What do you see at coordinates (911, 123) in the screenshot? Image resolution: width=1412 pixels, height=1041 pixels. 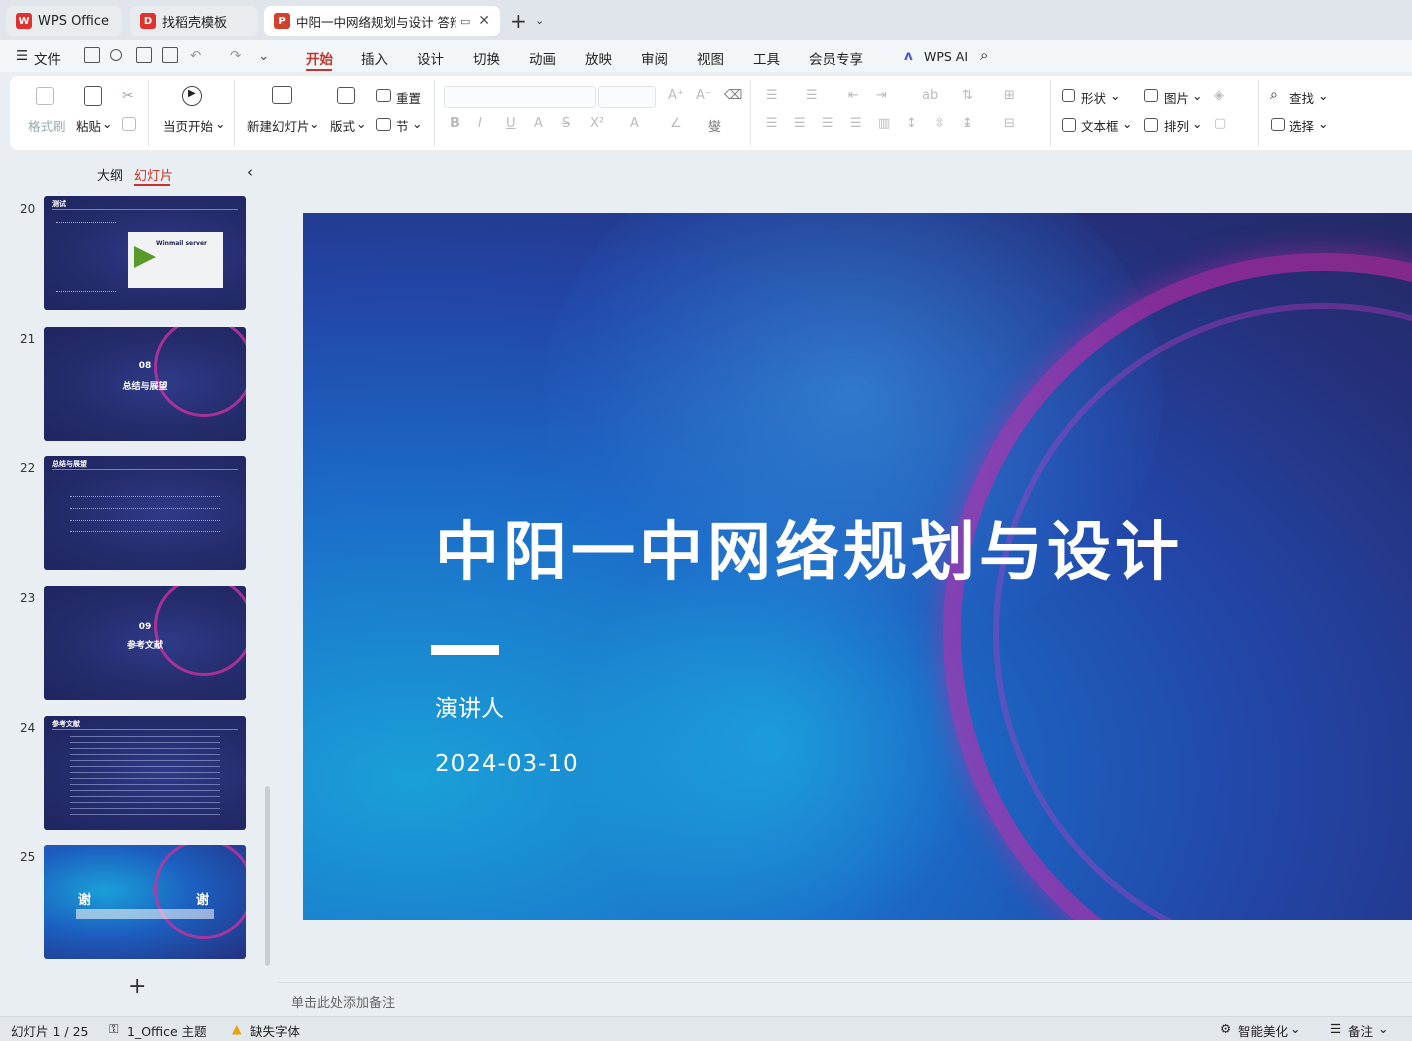 I see `line-spacing-icon: ↕` at bounding box center [911, 123].